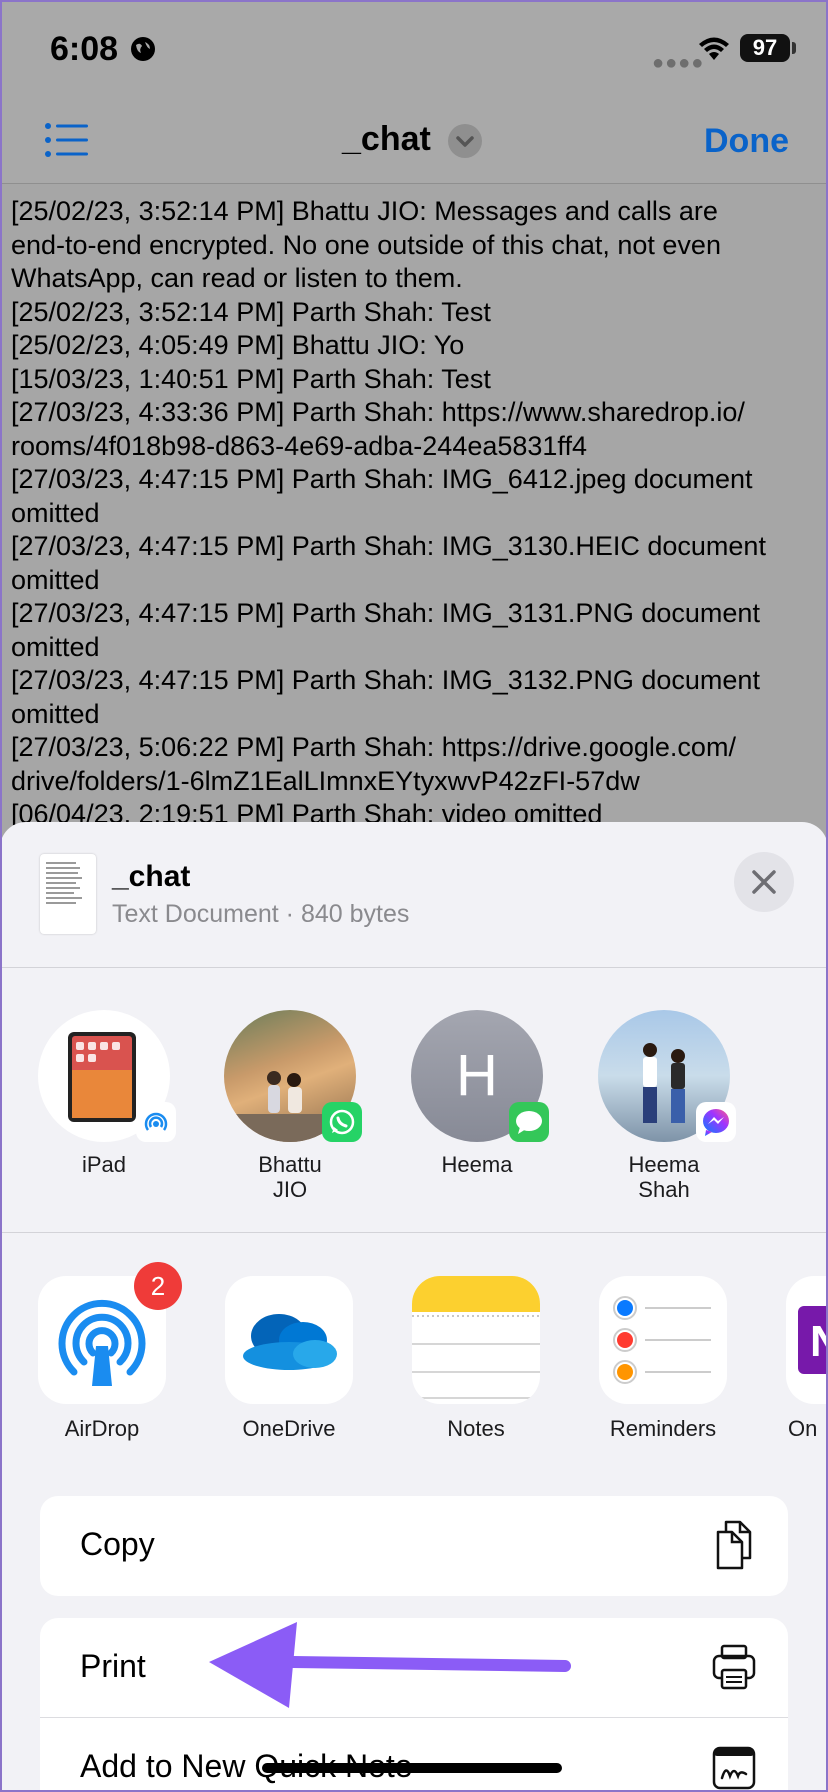  Describe the element at coordinates (734, 1768) in the screenshot. I see `quick-note-icon` at that location.